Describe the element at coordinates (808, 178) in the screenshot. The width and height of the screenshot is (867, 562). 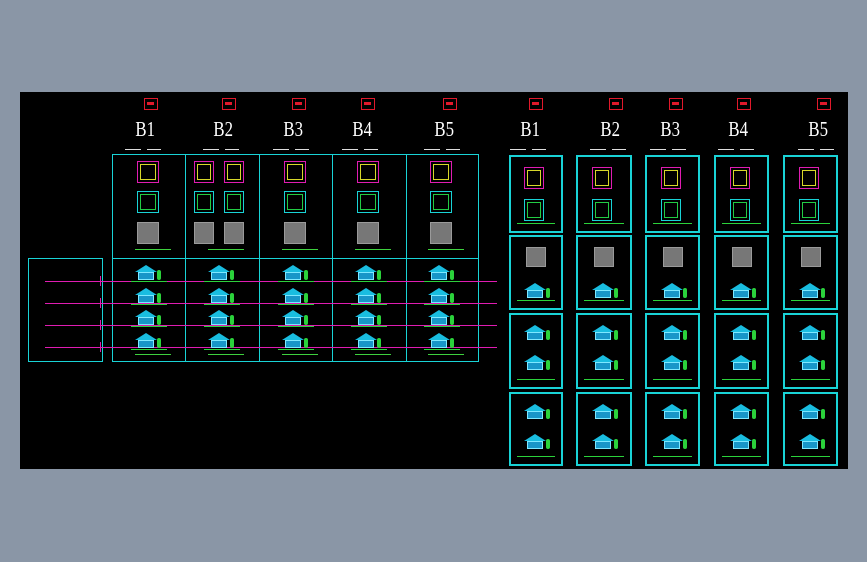
I see `right-plan-c5-top` at that location.